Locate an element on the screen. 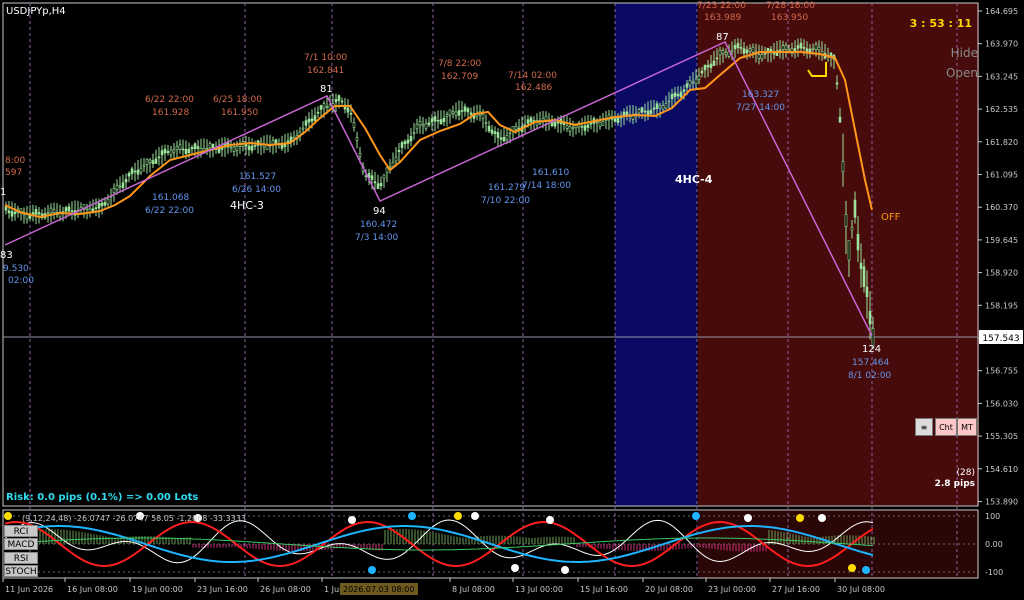 The image size is (1024, 600). wave-label-124: 124 is located at coordinates (871, 349).